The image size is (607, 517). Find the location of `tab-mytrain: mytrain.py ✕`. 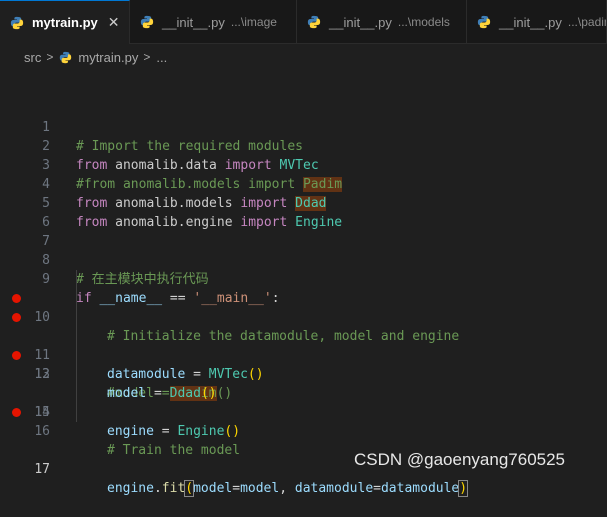

tab-mytrain: mytrain.py ✕ is located at coordinates (65, 22).